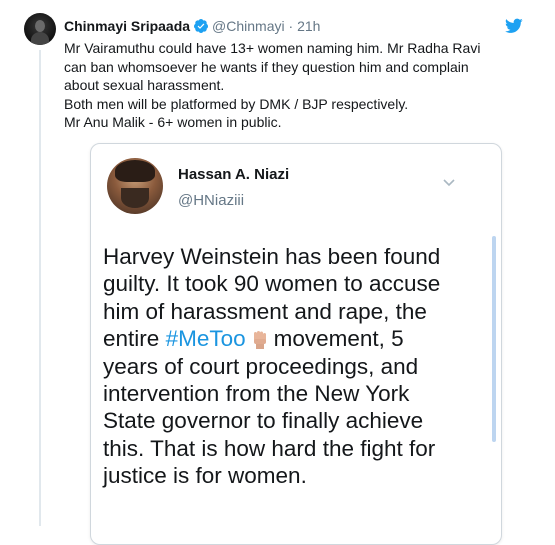  What do you see at coordinates (40, 288) in the screenshot?
I see `thread-line` at bounding box center [40, 288].